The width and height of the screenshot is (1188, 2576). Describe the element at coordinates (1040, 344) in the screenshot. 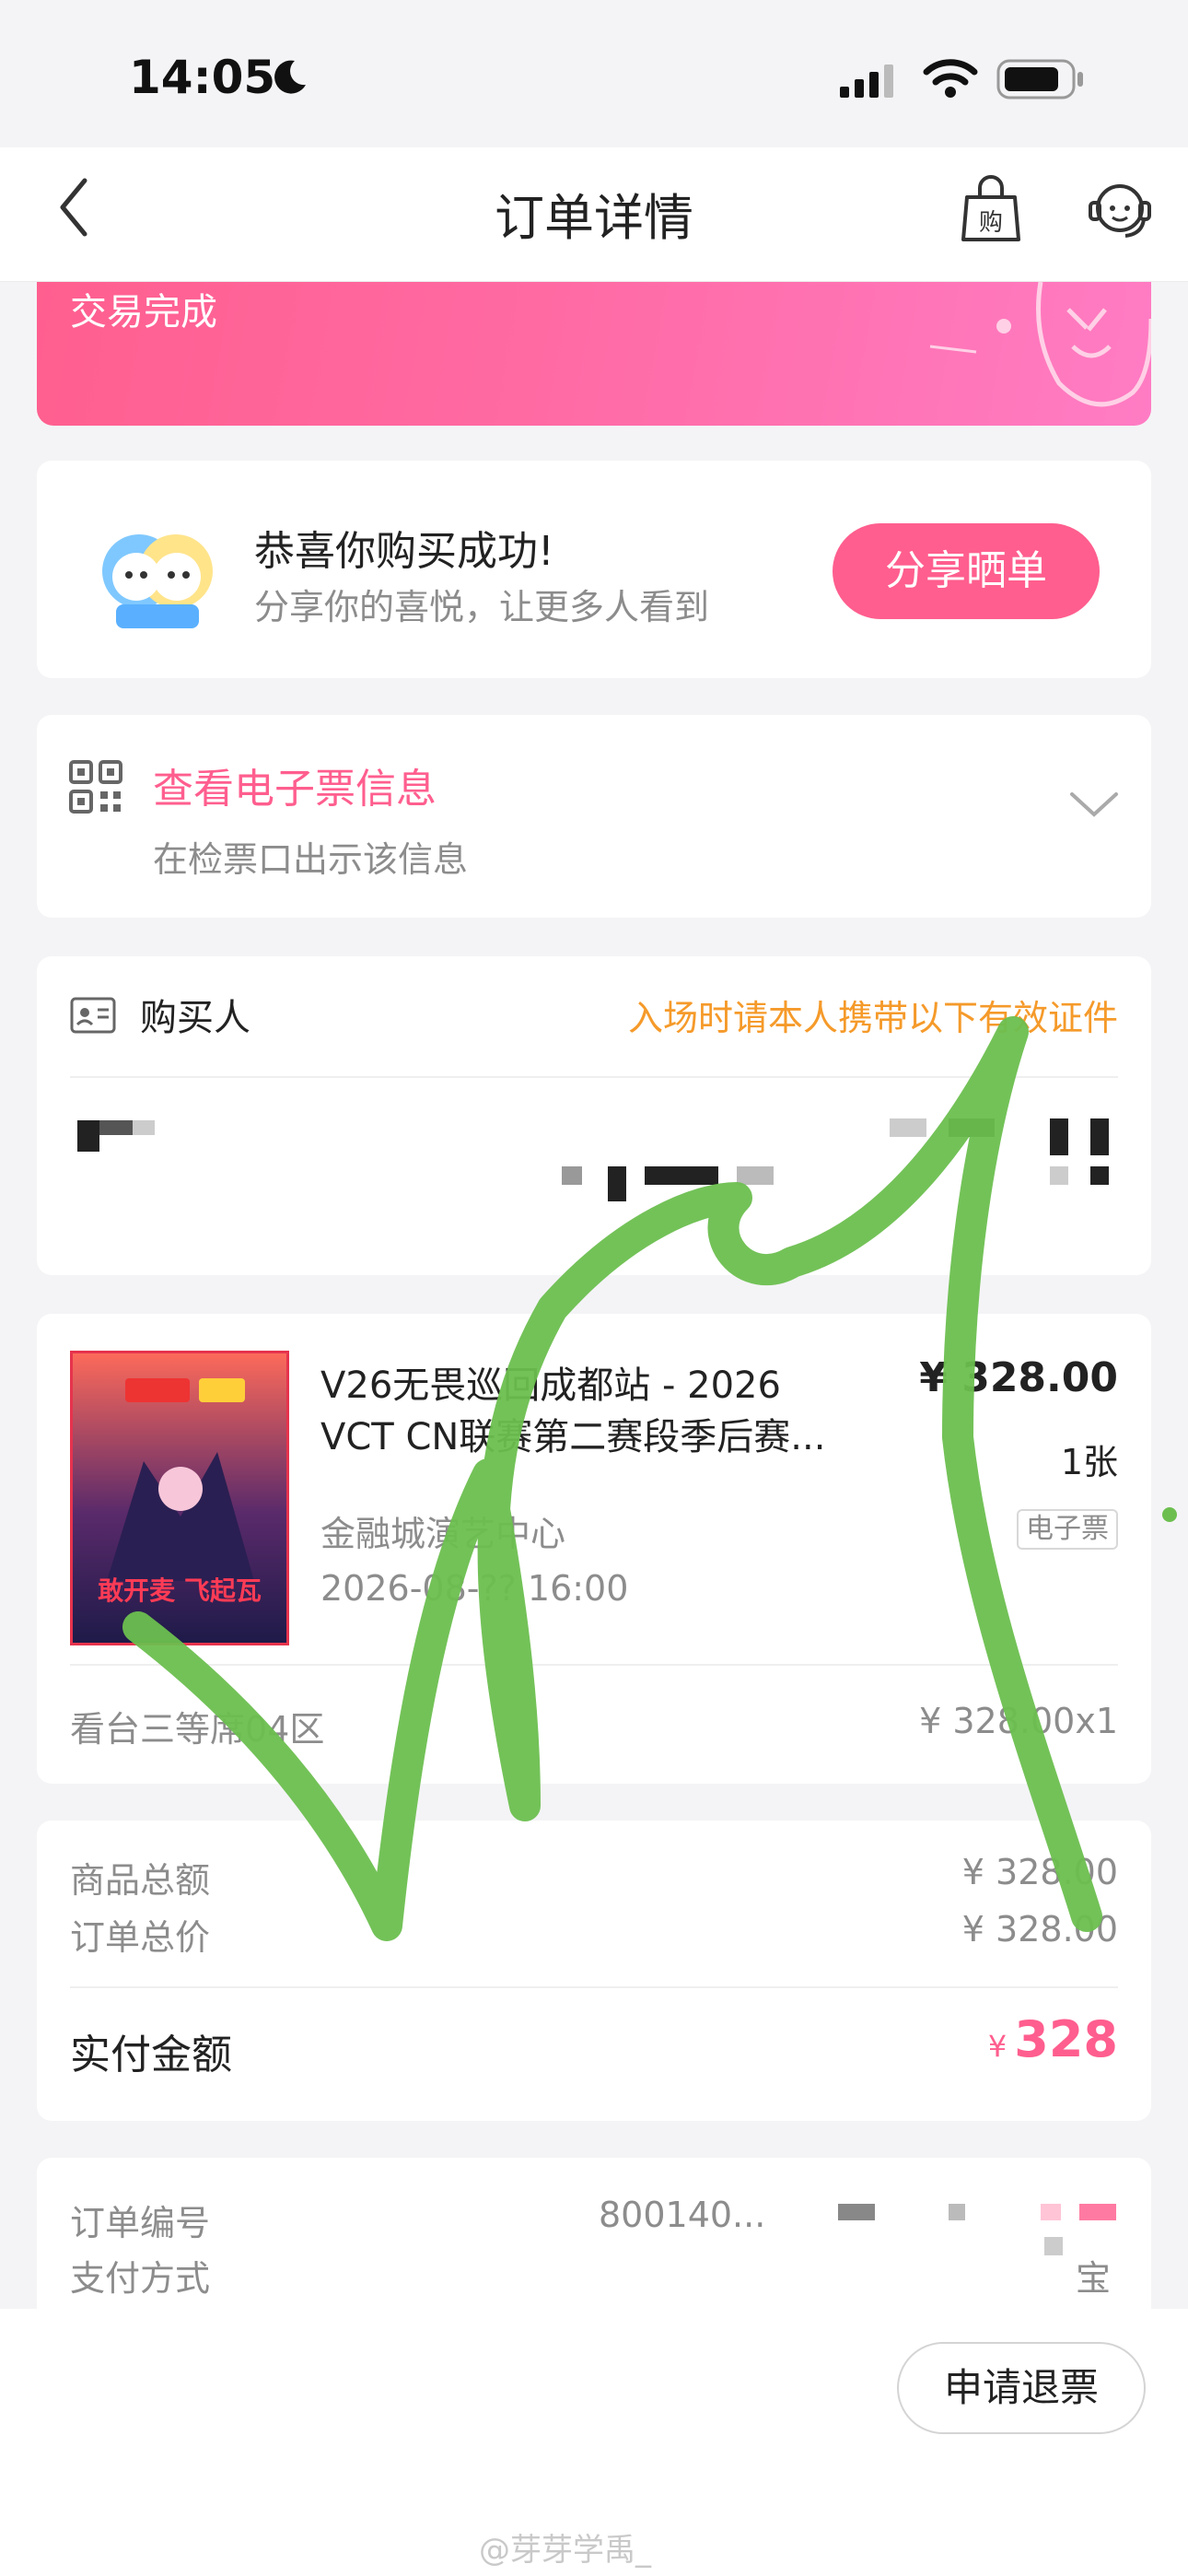

I see `mascot-outline-icon` at that location.